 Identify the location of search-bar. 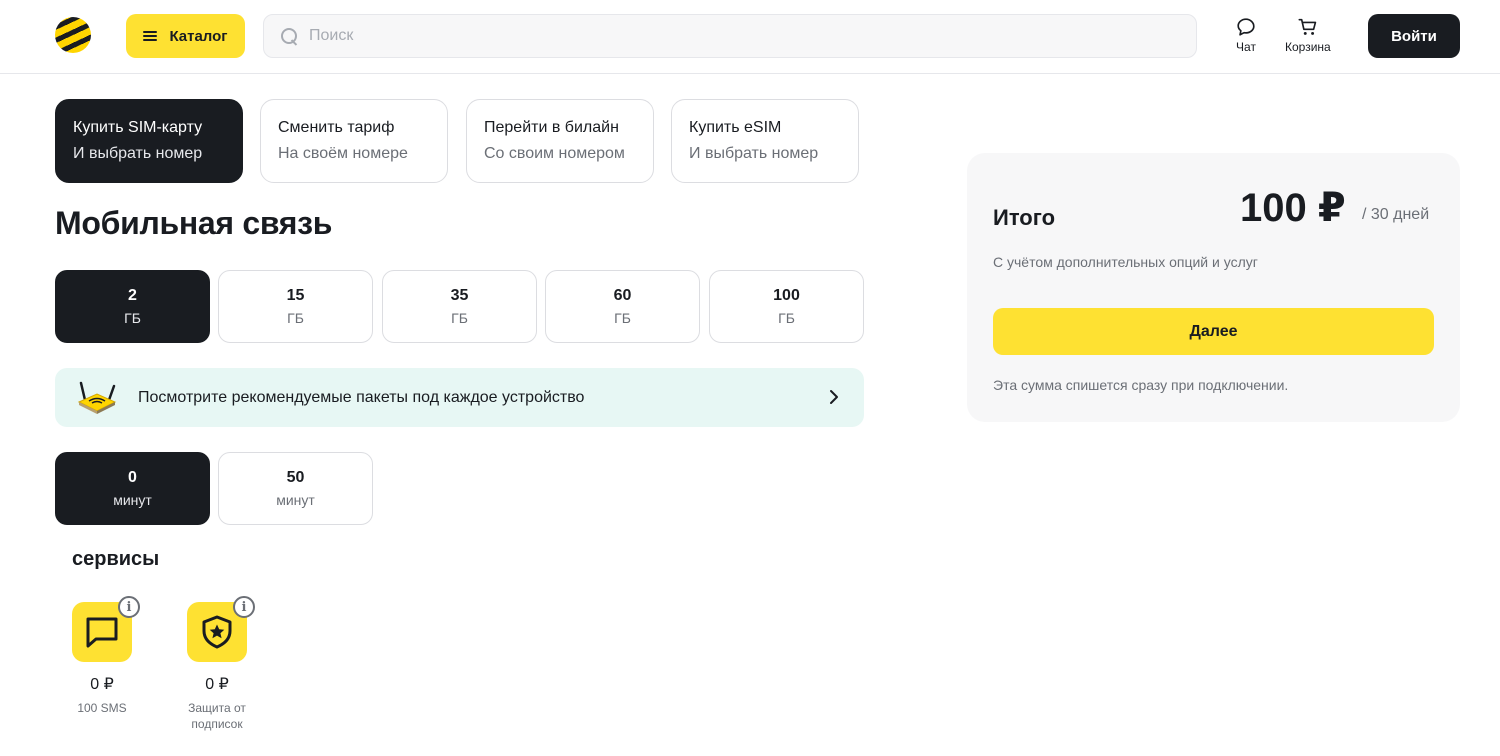
(730, 36).